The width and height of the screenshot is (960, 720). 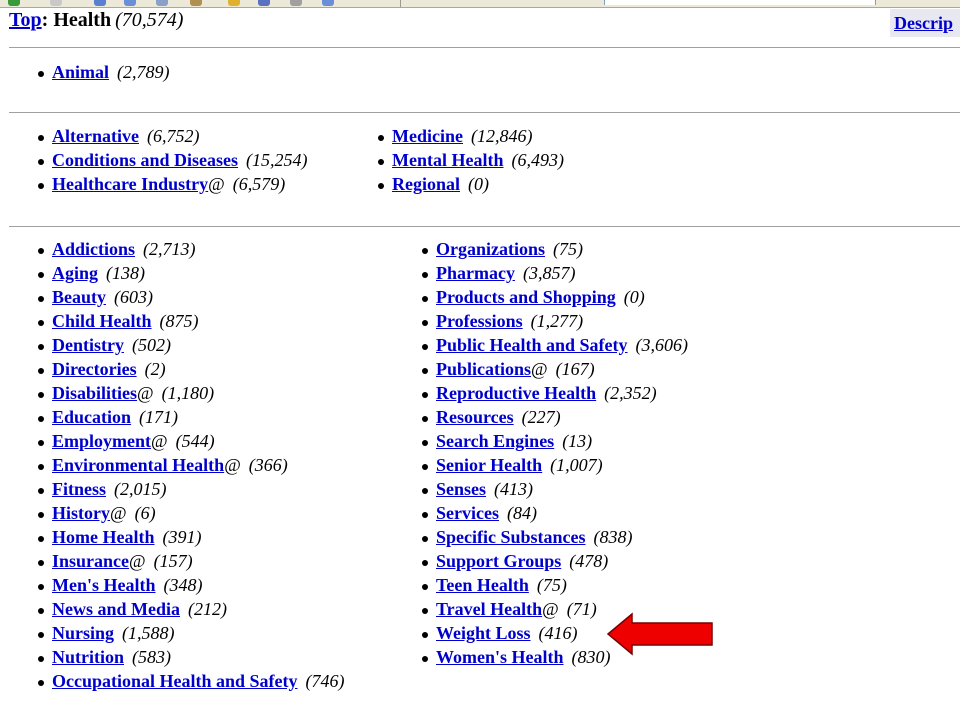 I want to click on category-link: Travel Health, so click(x=489, y=609).